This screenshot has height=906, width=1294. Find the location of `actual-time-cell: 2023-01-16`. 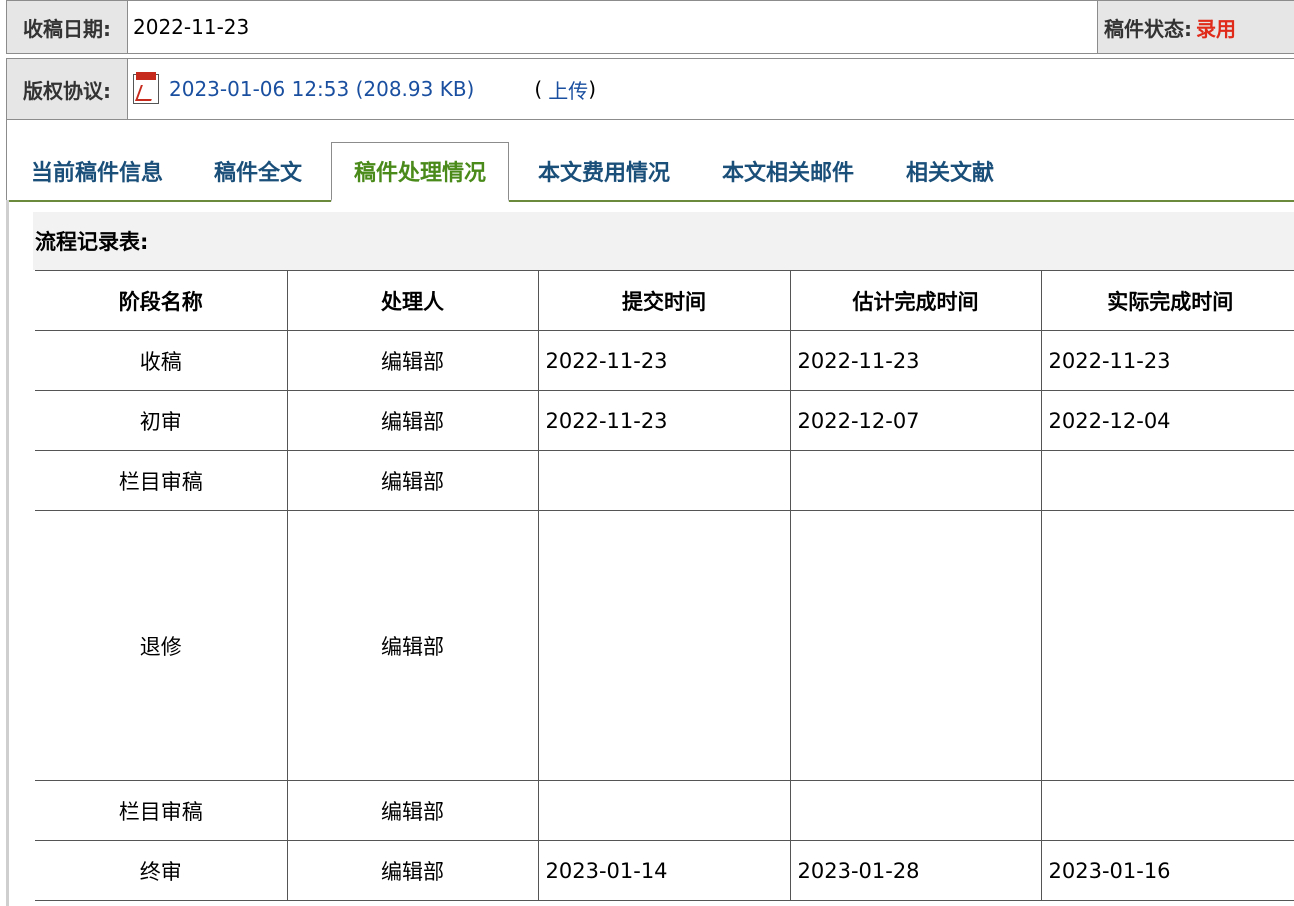

actual-time-cell: 2023-01-16 is located at coordinates (1167, 870).